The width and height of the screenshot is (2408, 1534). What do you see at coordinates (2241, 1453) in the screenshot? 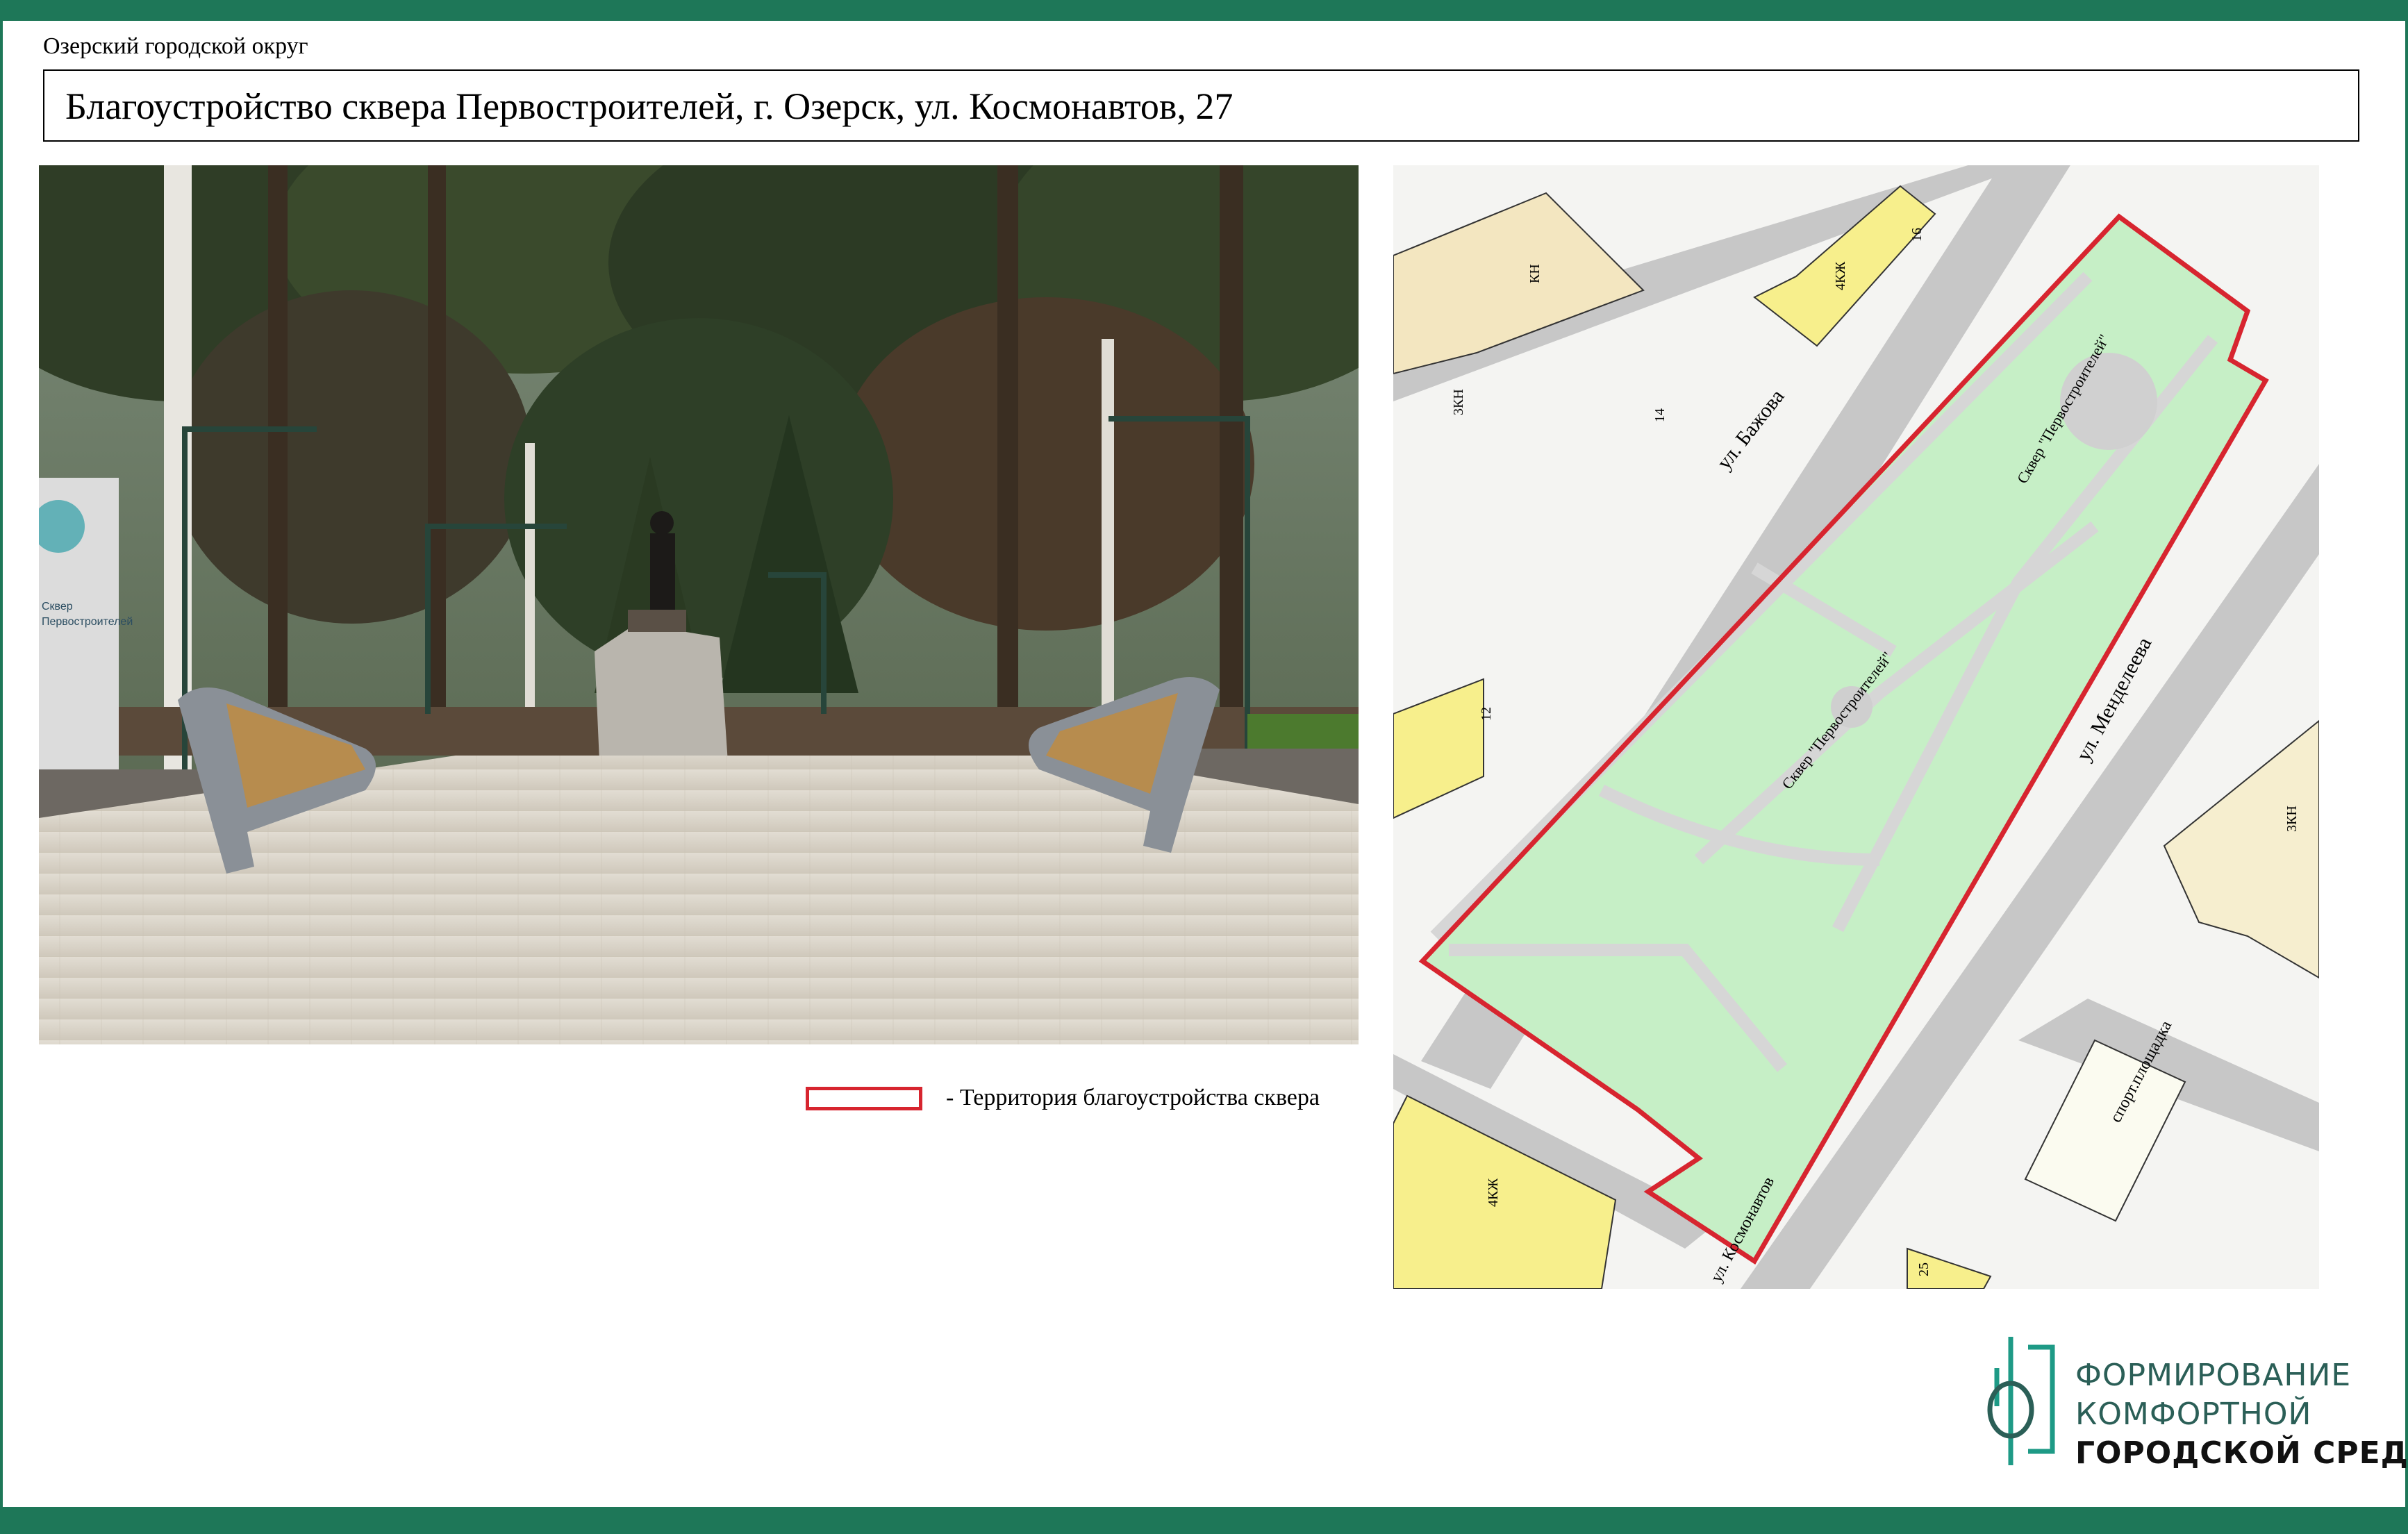
I see `logo-line-3: ГОРОДСКОЙ СРЕДЫ` at bounding box center [2241, 1453].